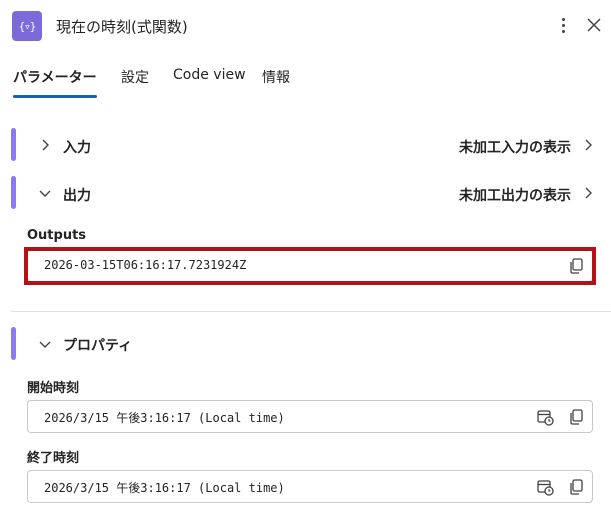 This screenshot has width=611, height=512. What do you see at coordinates (515, 195) in the screenshot?
I see `show-raw-outputs-link: 未加工出力の表示` at bounding box center [515, 195].